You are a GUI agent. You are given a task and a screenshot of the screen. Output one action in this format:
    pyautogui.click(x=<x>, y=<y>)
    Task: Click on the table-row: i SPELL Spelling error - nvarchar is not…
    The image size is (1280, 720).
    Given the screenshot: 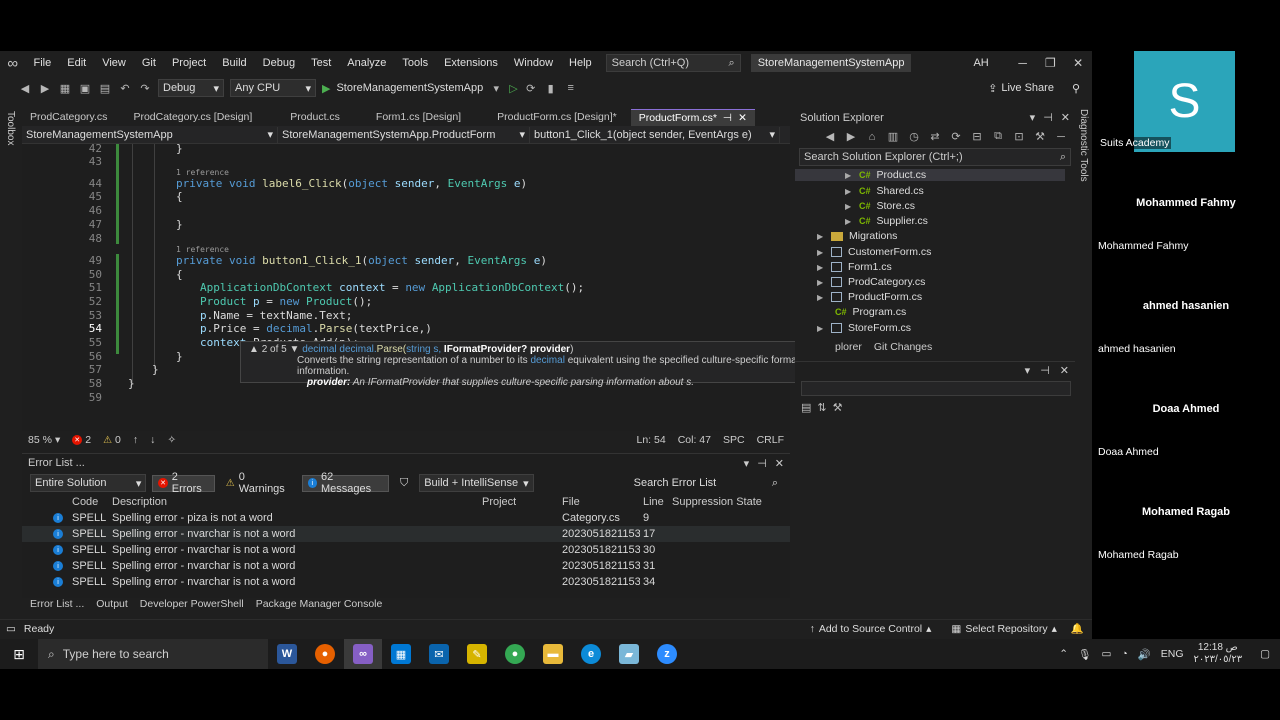 What is the action you would take?
    pyautogui.click(x=406, y=550)
    